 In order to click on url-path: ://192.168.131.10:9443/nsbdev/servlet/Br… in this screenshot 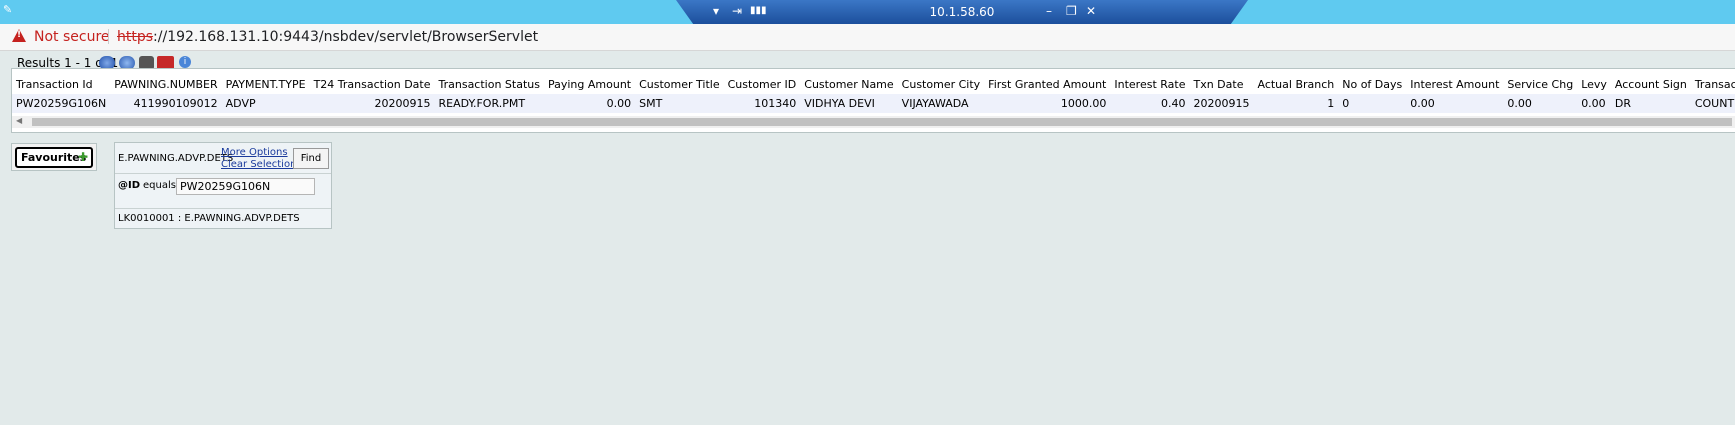, I will do `click(346, 37)`.